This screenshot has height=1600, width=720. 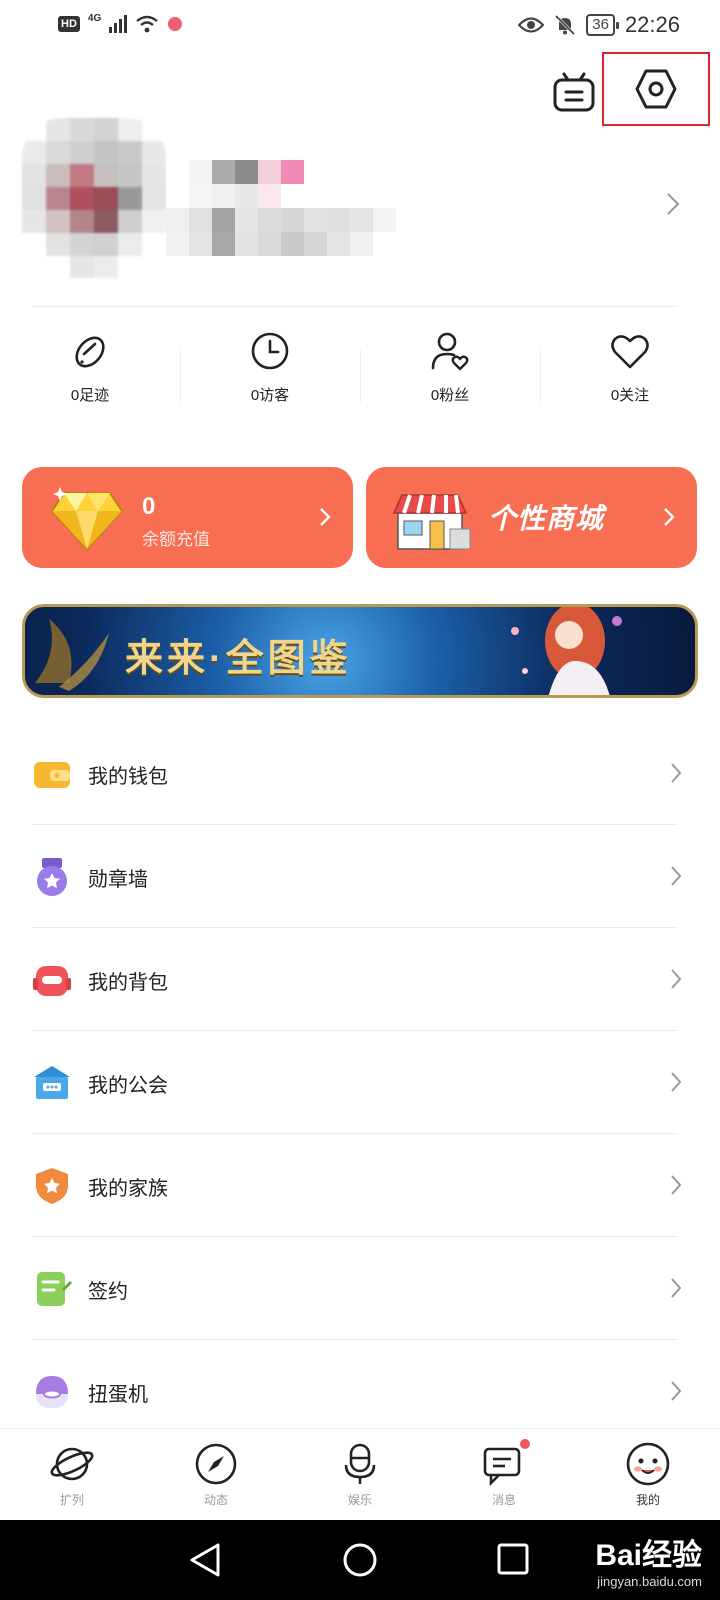 What do you see at coordinates (118, 24) in the screenshot?
I see `signal-icon` at bounding box center [118, 24].